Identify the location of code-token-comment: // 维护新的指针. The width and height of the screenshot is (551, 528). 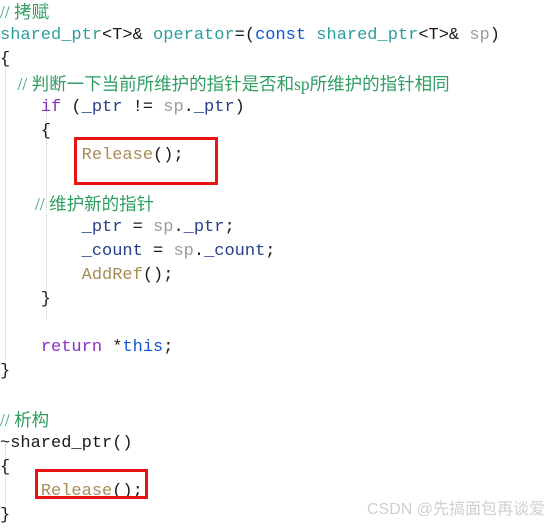
(77, 204).